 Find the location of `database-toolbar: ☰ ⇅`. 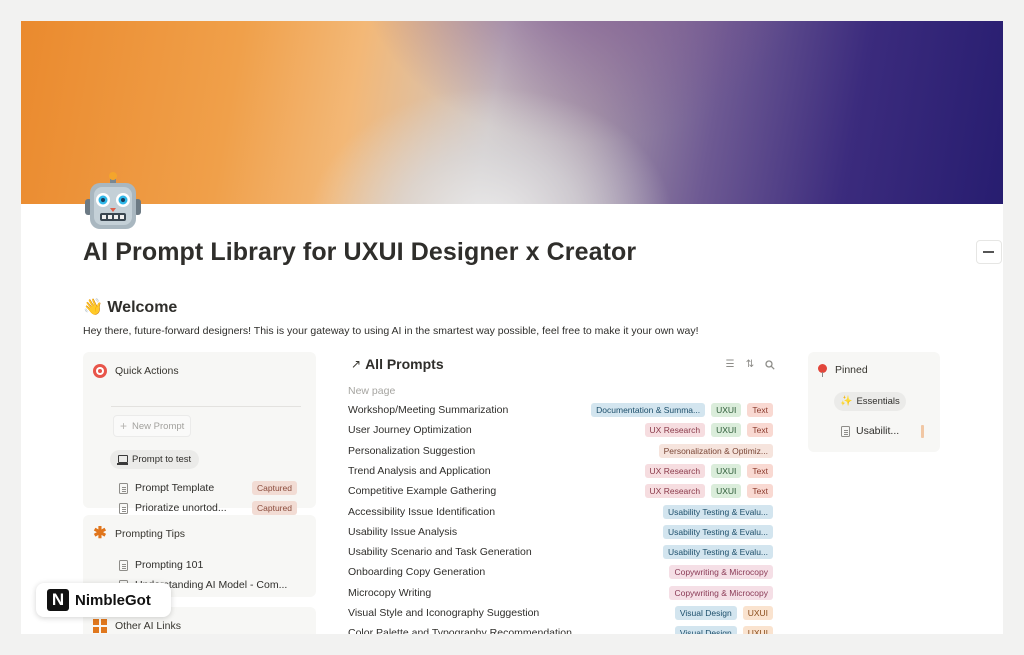

database-toolbar: ☰ ⇅ is located at coordinates (750, 365).